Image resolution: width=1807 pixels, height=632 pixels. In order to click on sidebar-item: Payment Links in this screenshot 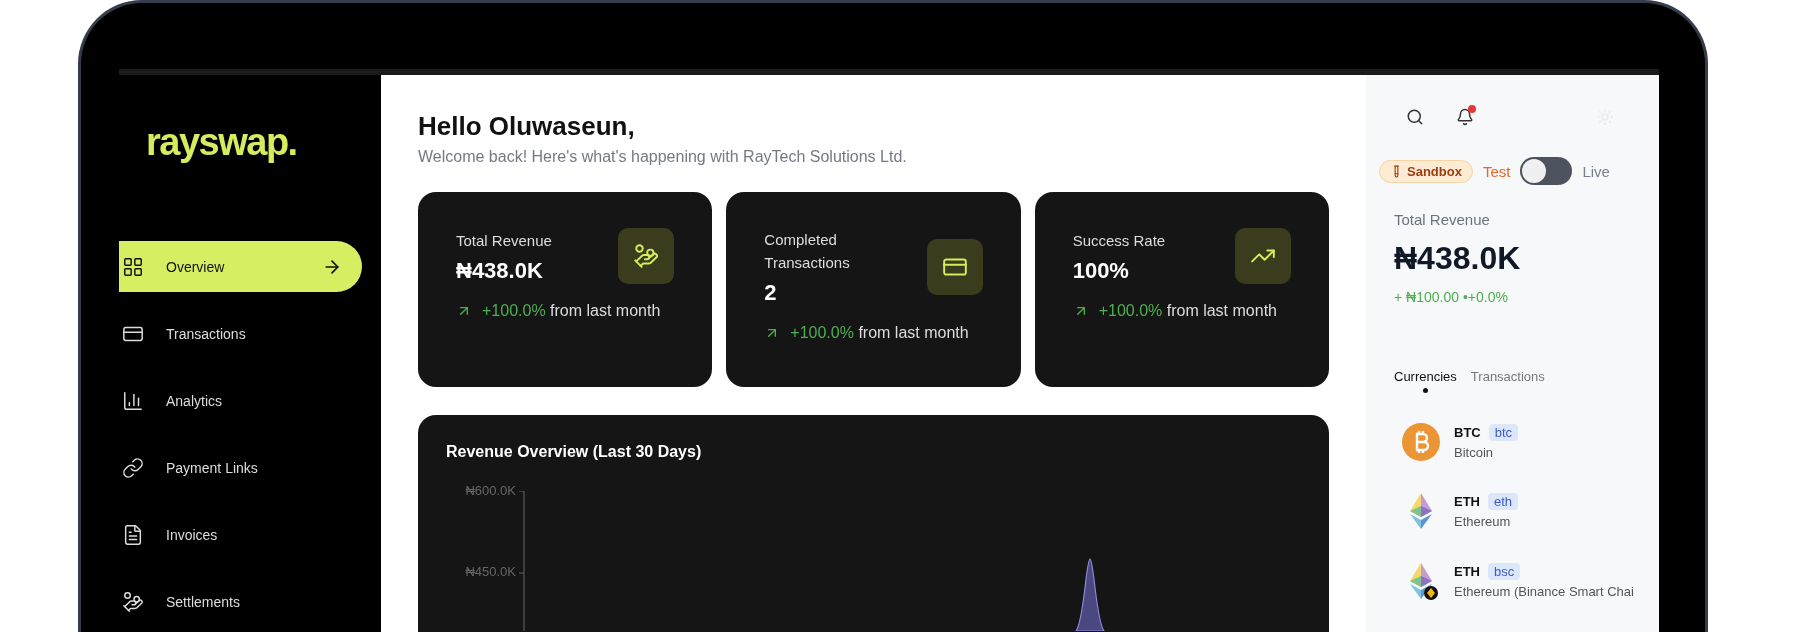, I will do `click(240, 467)`.